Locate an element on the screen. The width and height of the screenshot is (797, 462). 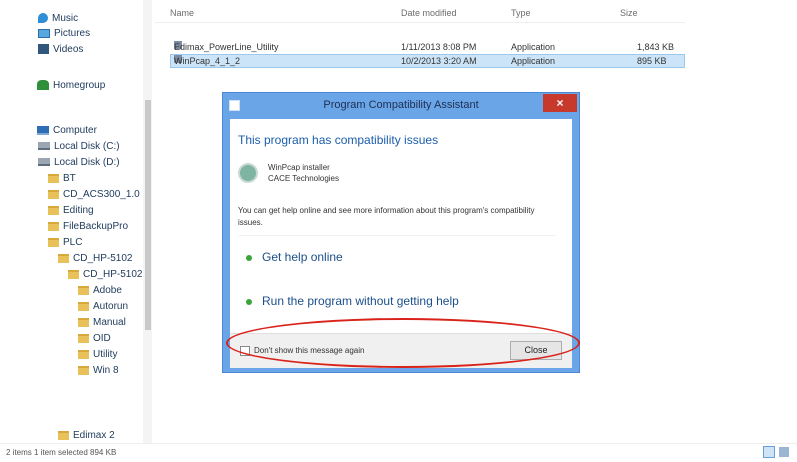
nav-item-videos: Videos is located at coordinates (60, 49).